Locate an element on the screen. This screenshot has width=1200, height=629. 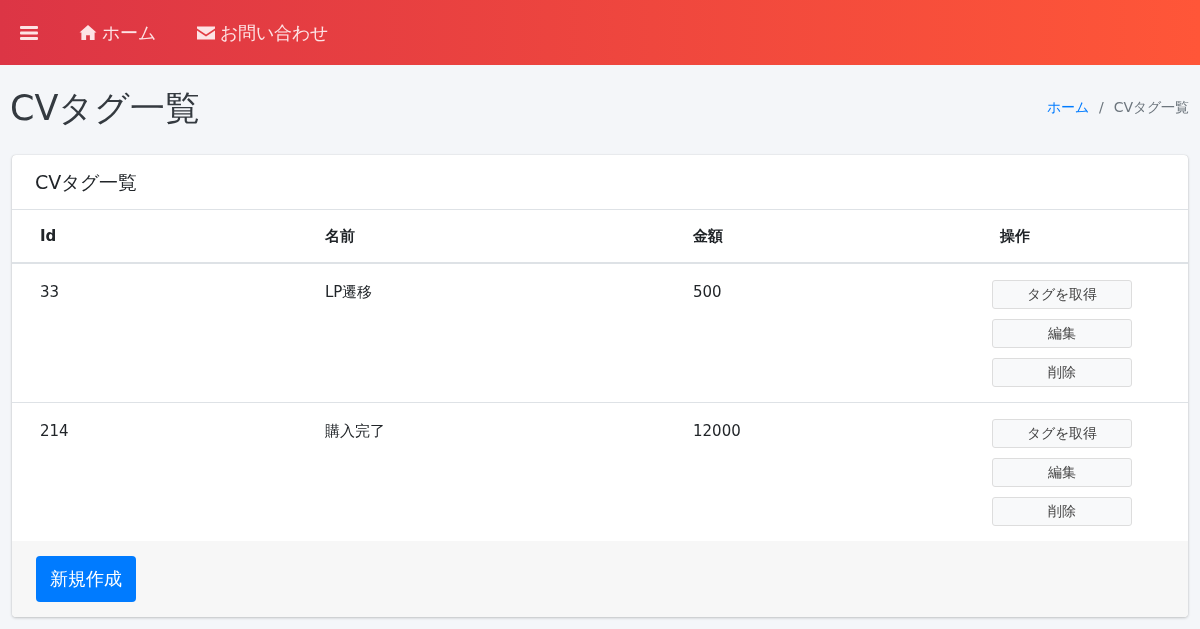
column-header: 操作 is located at coordinates (1090, 236).